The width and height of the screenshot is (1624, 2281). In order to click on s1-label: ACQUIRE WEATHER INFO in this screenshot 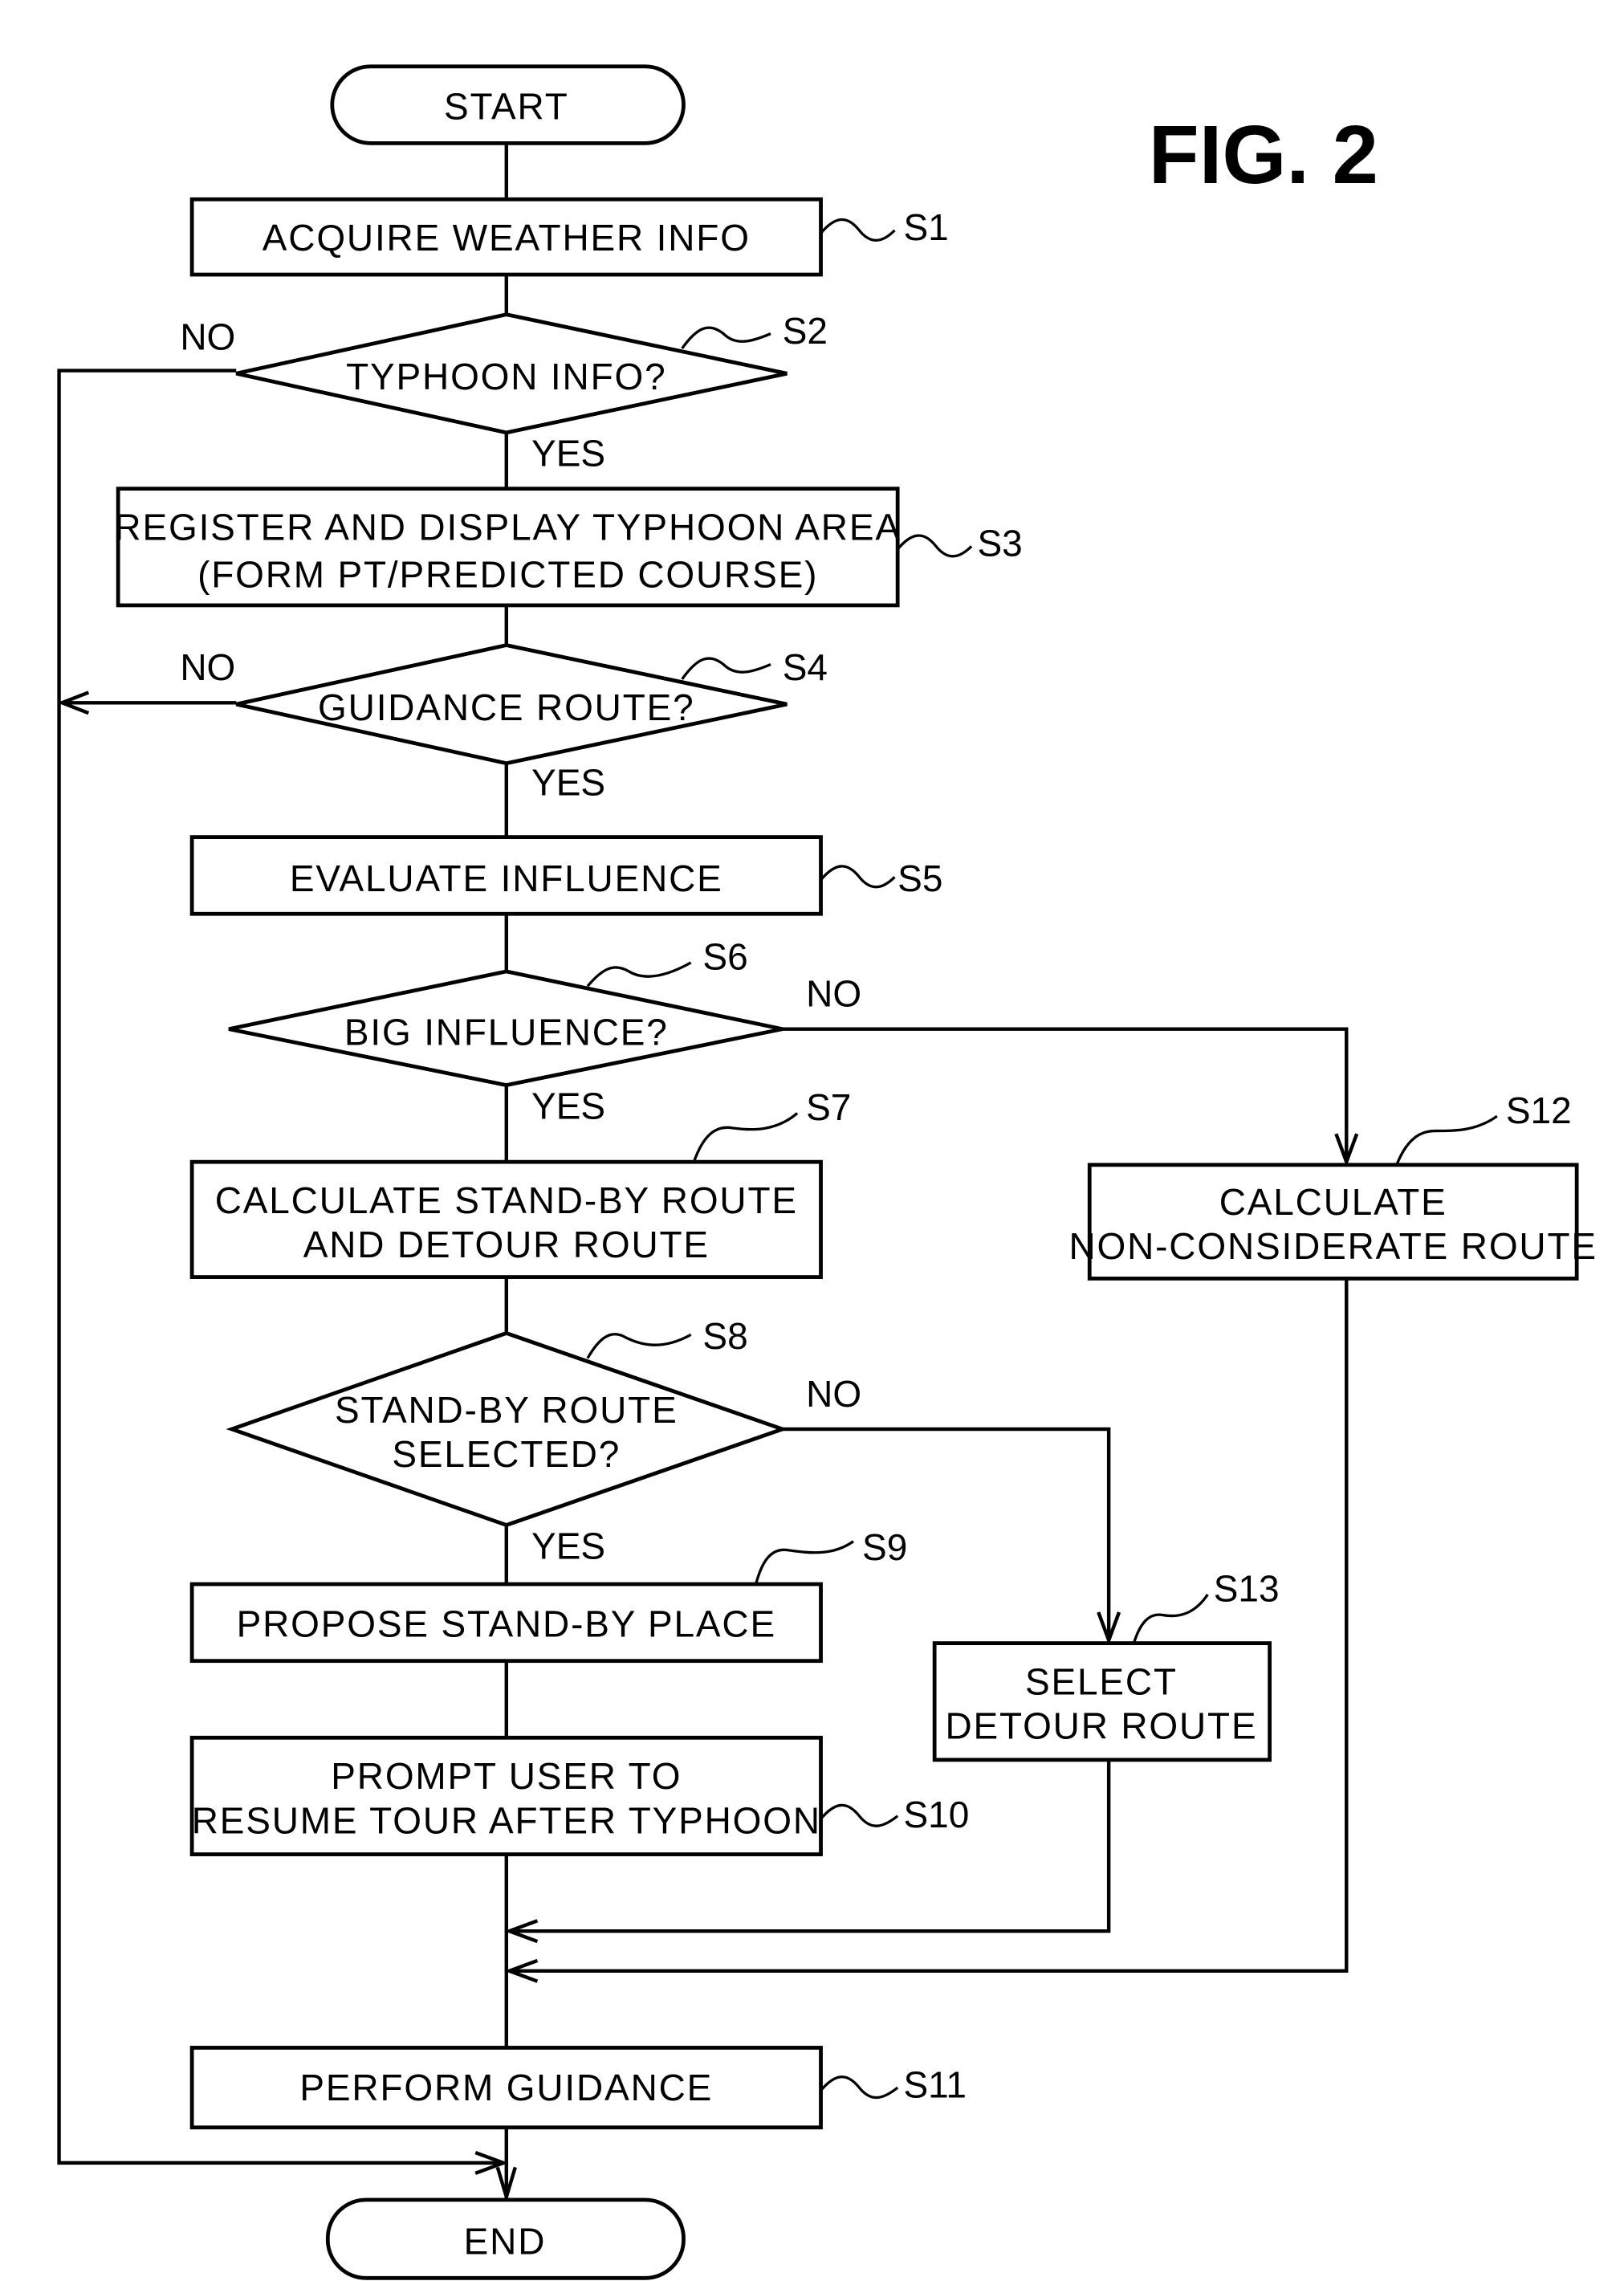, I will do `click(507, 238)`.